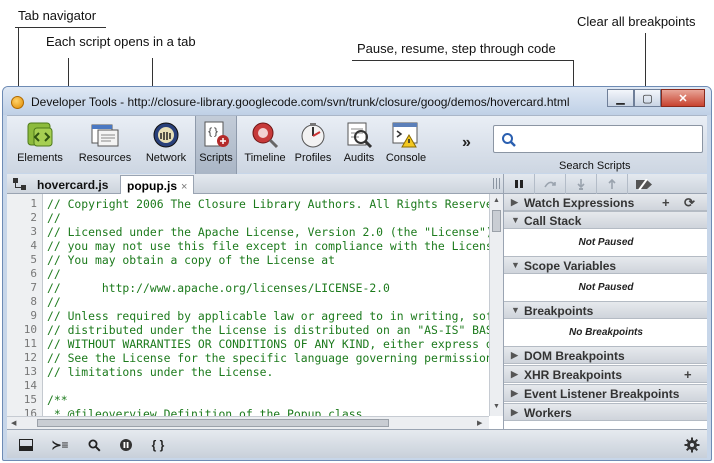 The image size is (714, 463). I want to click on scope-variables-status: Not Paused, so click(606, 287).